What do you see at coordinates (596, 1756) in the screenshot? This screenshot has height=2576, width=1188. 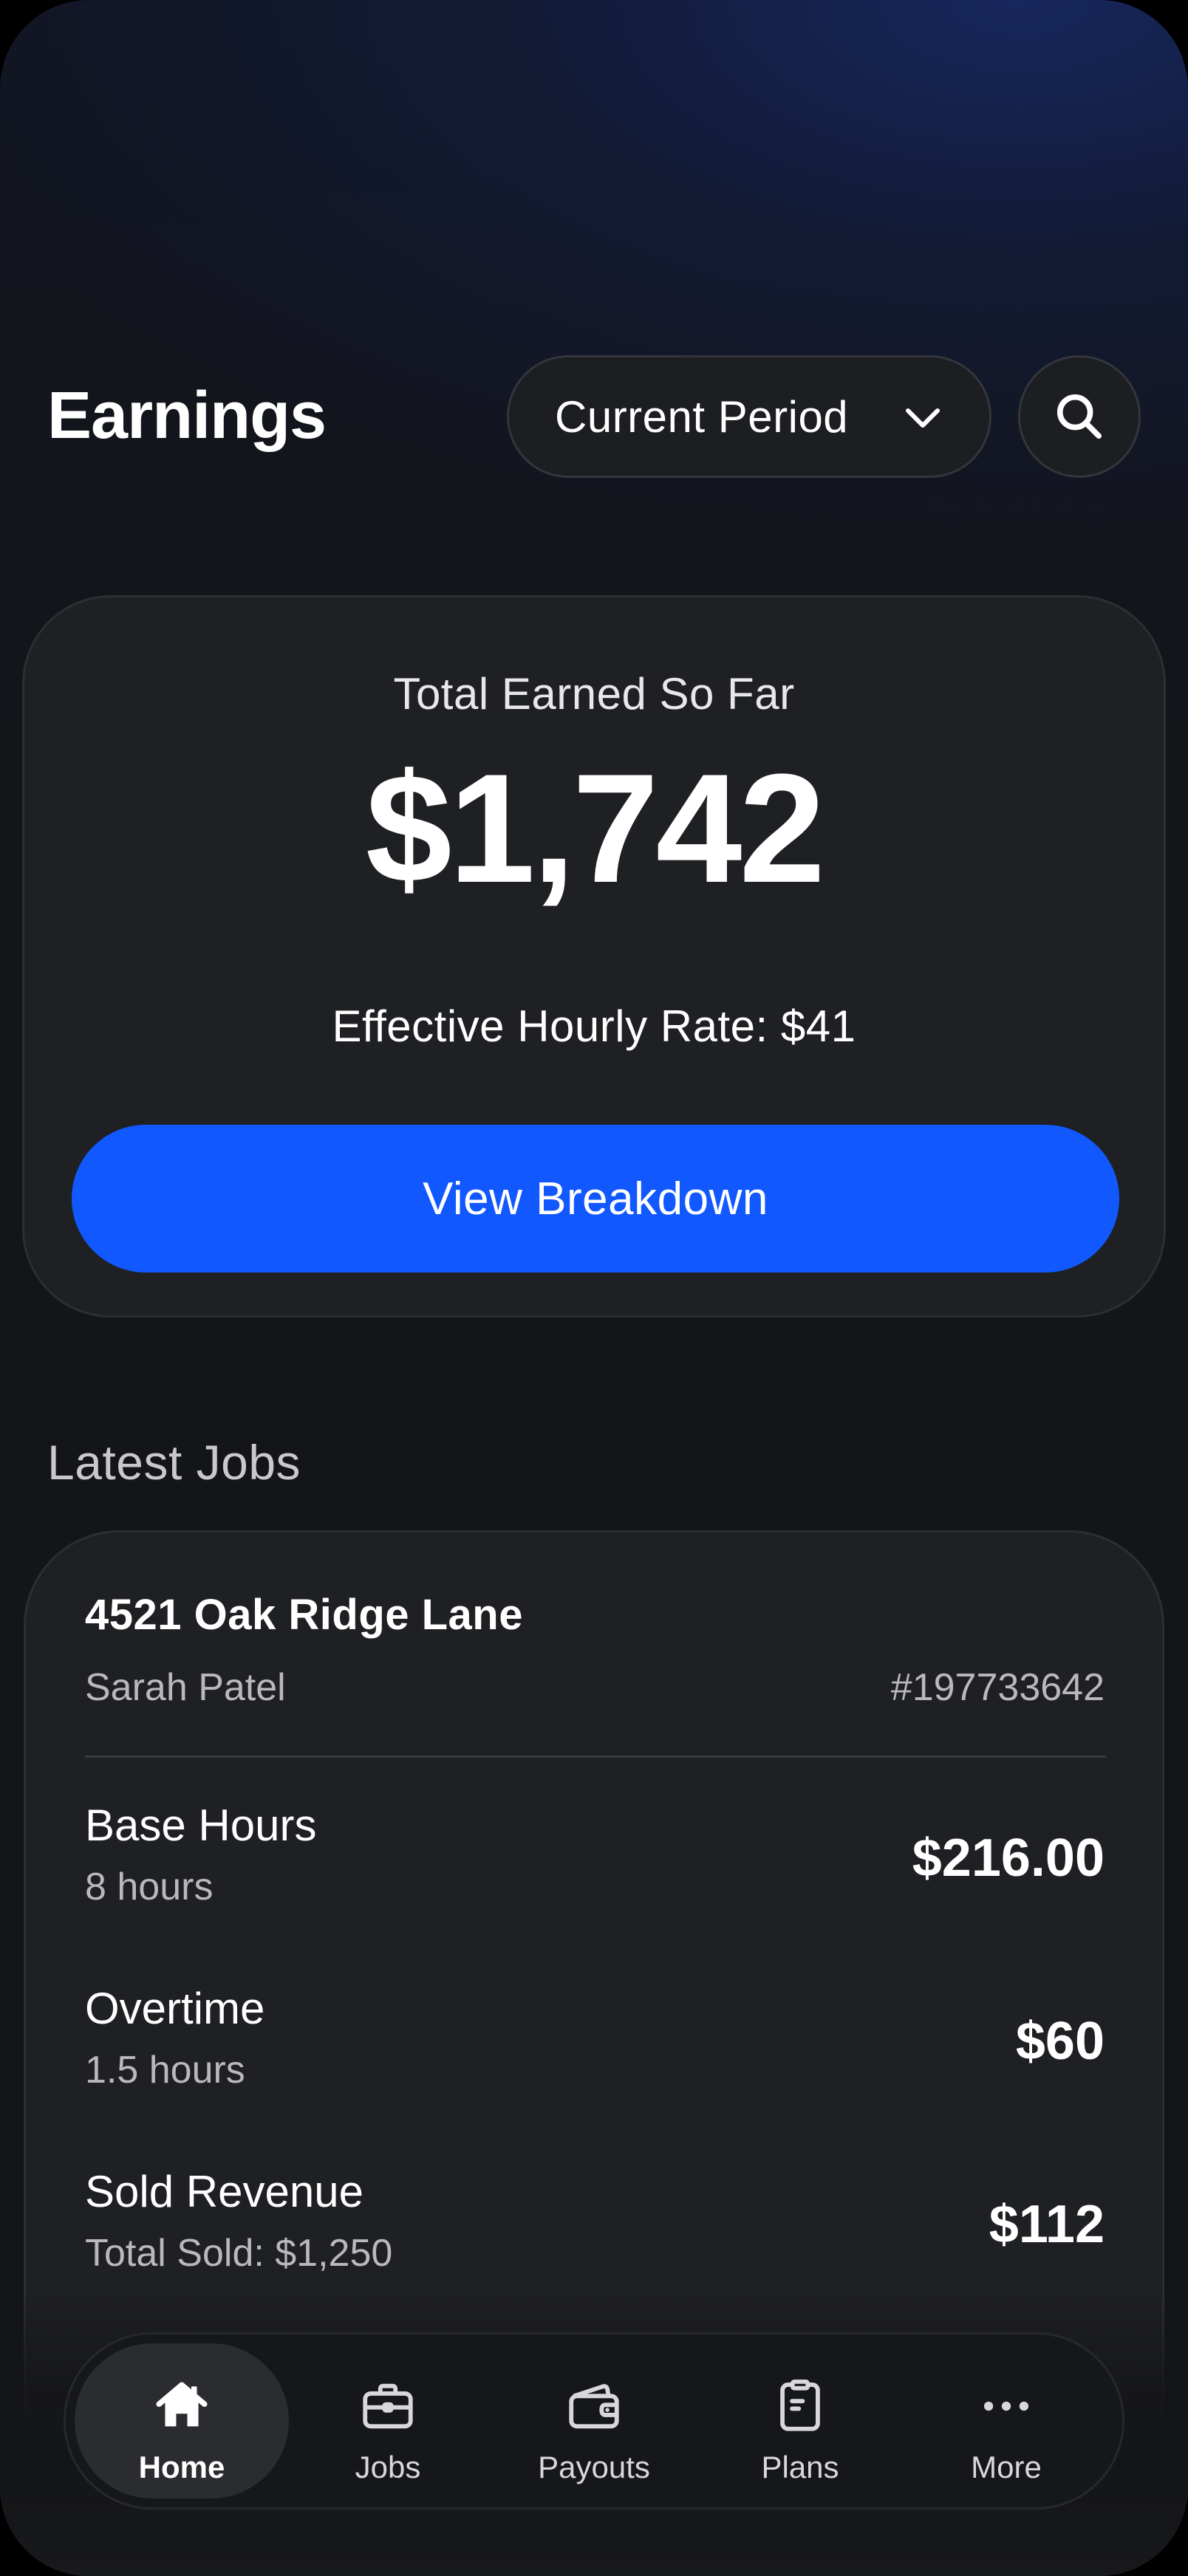 I see `divider` at bounding box center [596, 1756].